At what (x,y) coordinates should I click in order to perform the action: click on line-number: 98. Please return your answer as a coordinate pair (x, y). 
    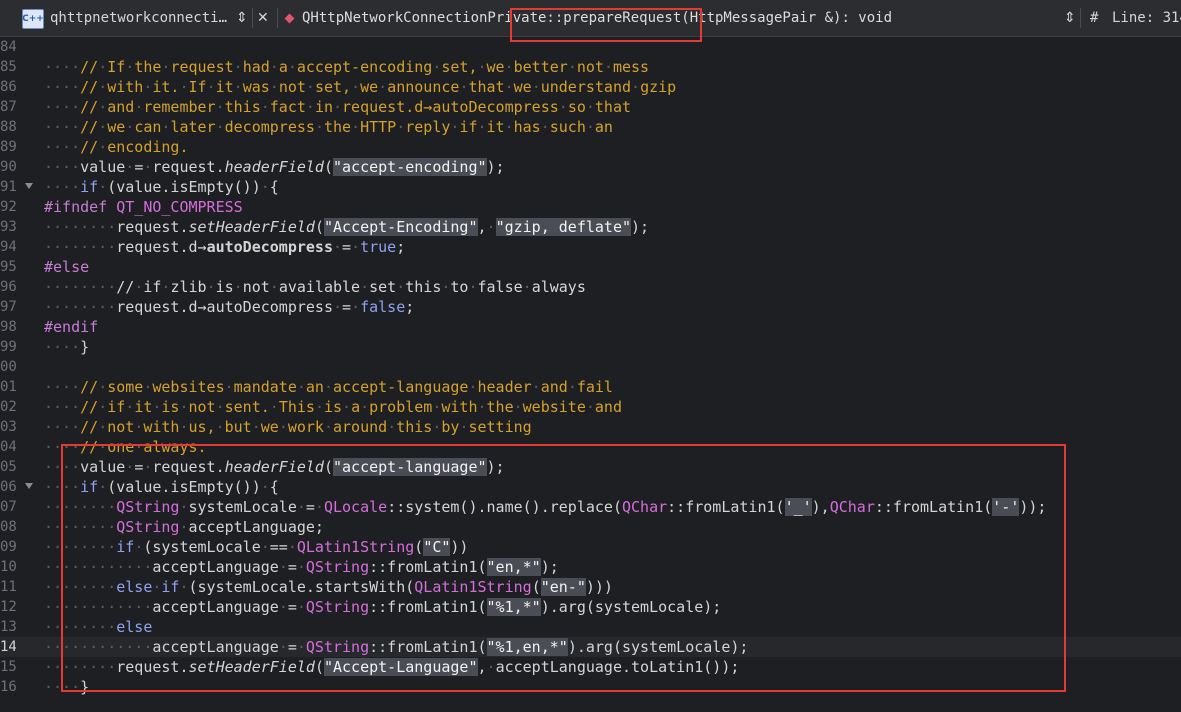
    Looking at the image, I should click on (8, 327).